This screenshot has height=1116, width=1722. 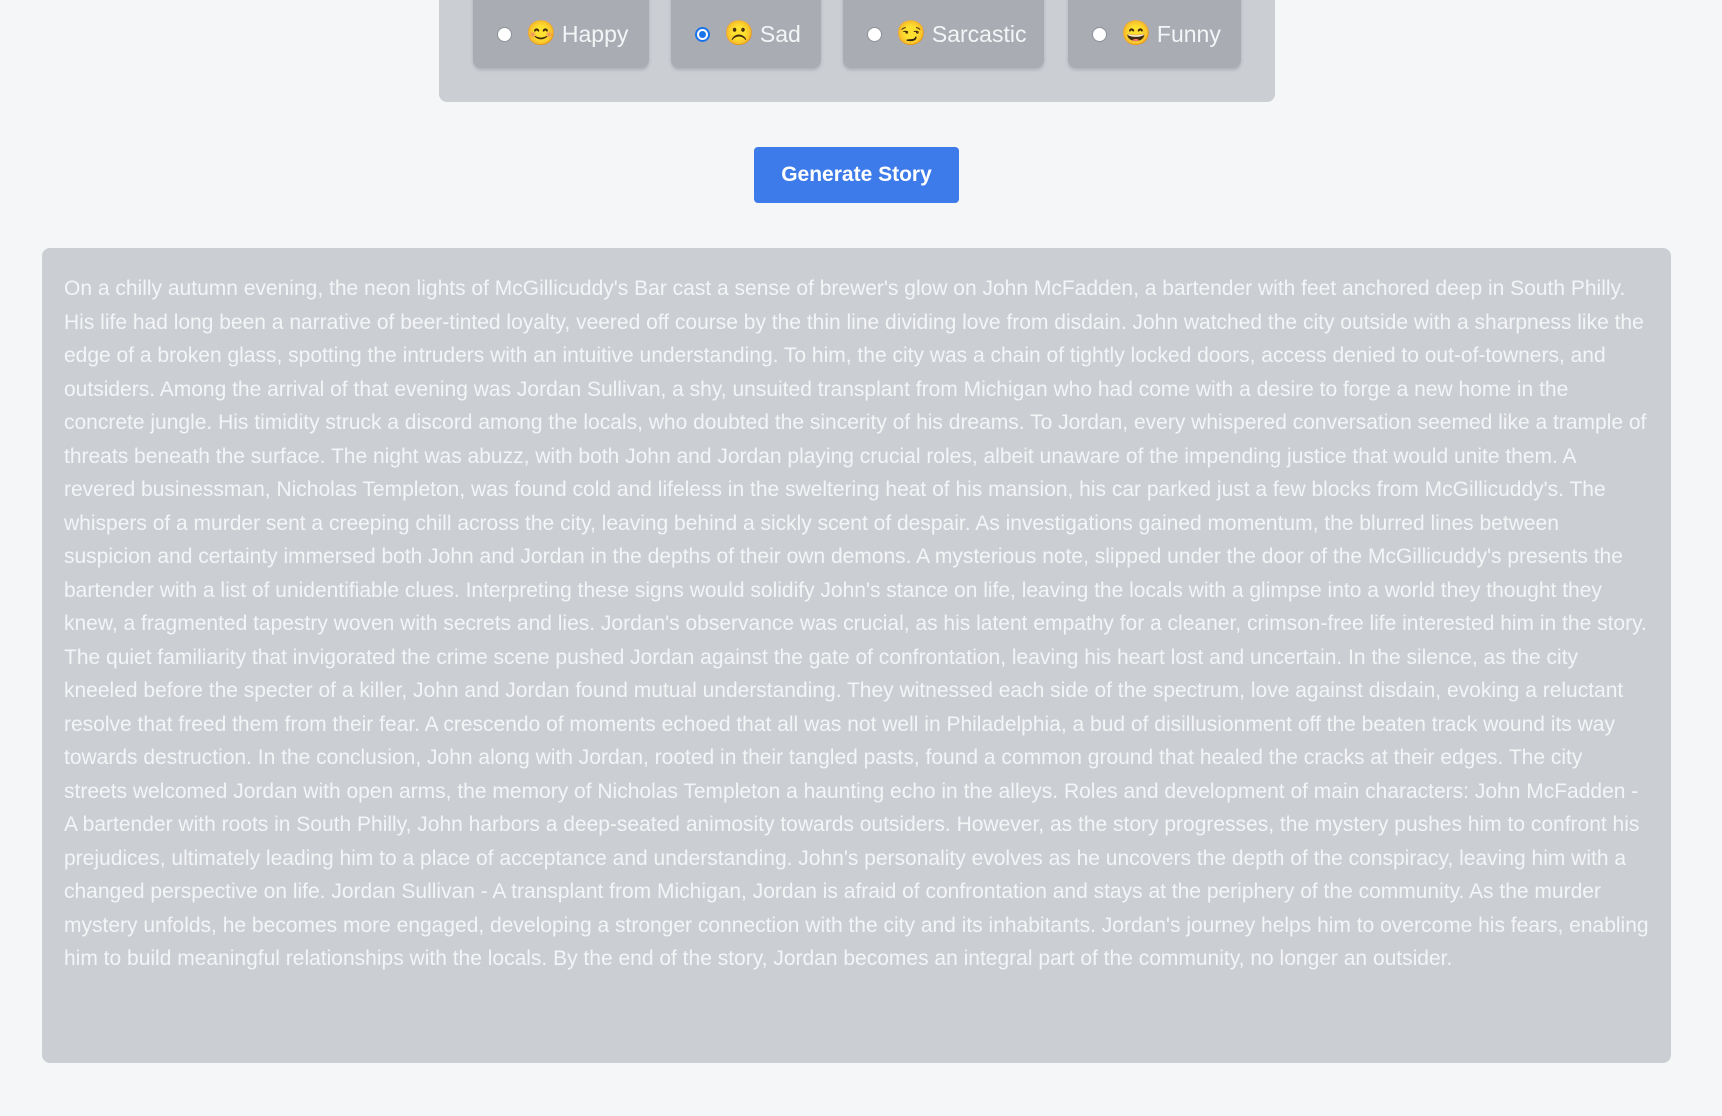 I want to click on mood-option-sad: ☹️ Sad, so click(x=746, y=34).